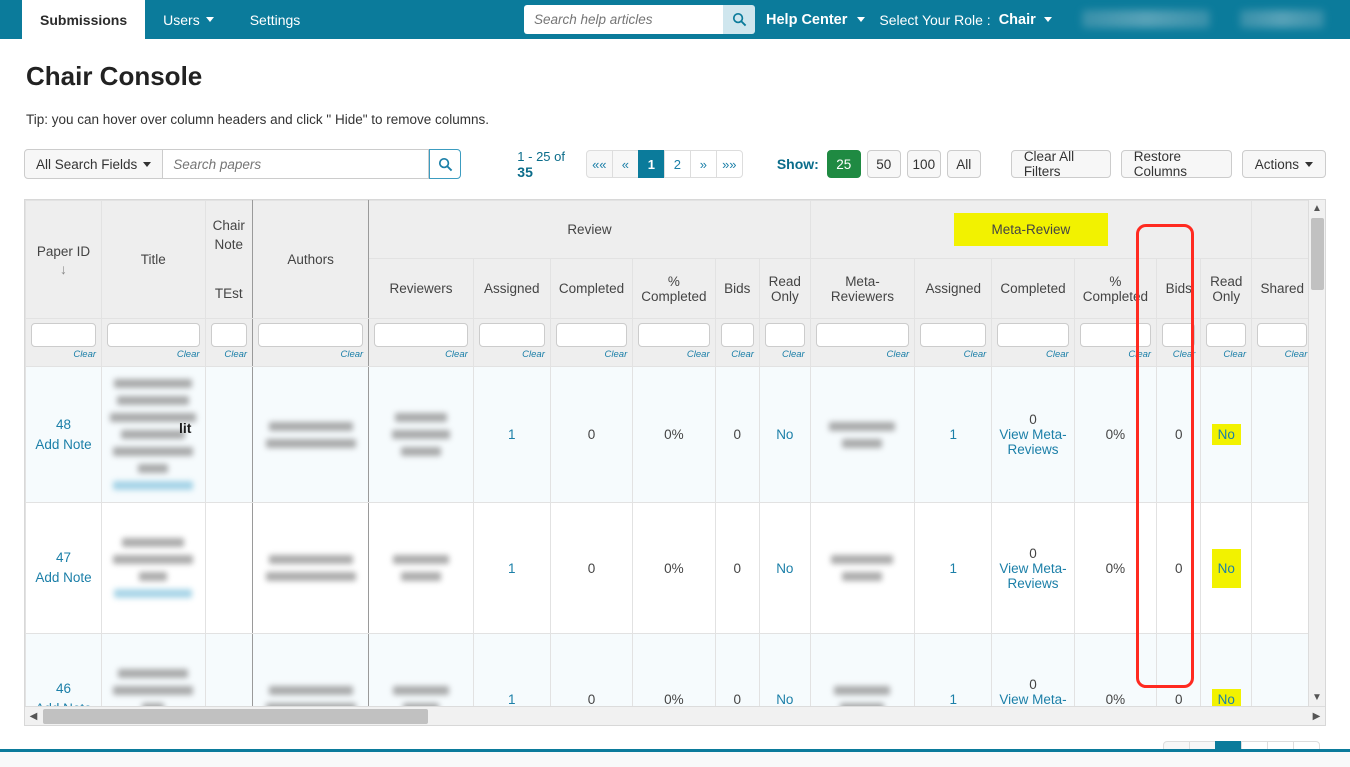  Describe the element at coordinates (674, 335) in the screenshot. I see `filter-input-review-pct` at that location.